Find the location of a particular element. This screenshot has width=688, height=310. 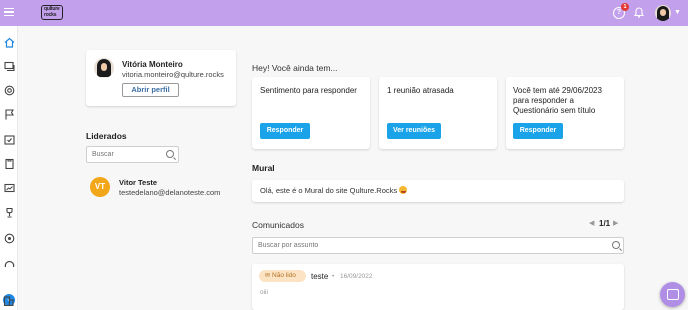

liderados-title: Liderados is located at coordinates (106, 136).